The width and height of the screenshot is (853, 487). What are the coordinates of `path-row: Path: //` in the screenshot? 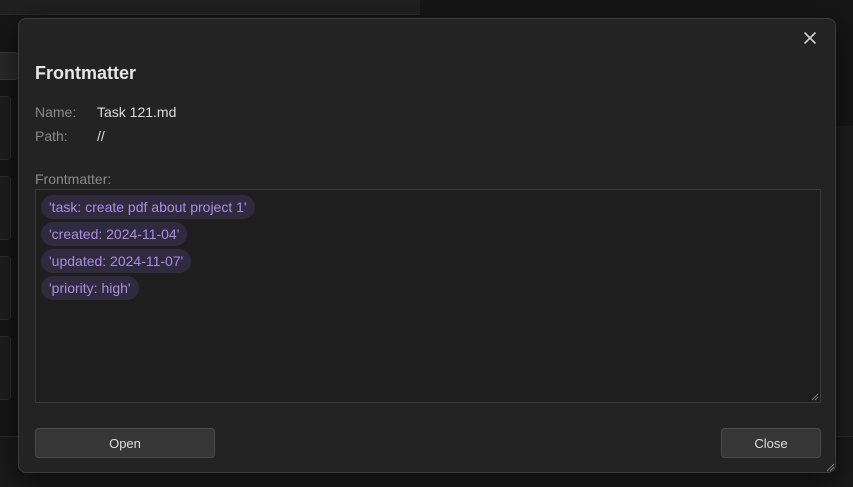 It's located at (70, 136).